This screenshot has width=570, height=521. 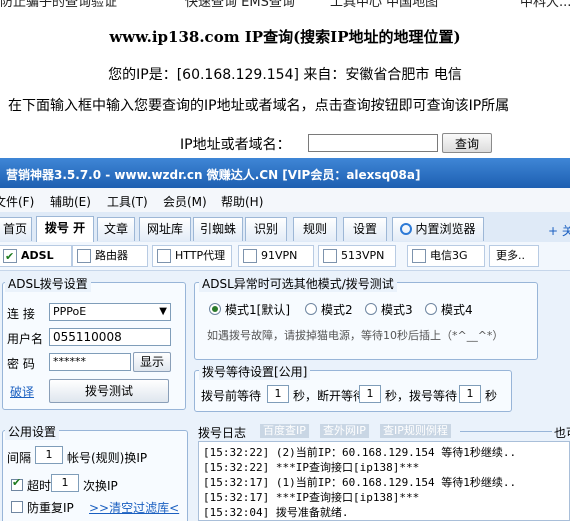 I want to click on subtab-label: 电信3G, so click(x=449, y=255).